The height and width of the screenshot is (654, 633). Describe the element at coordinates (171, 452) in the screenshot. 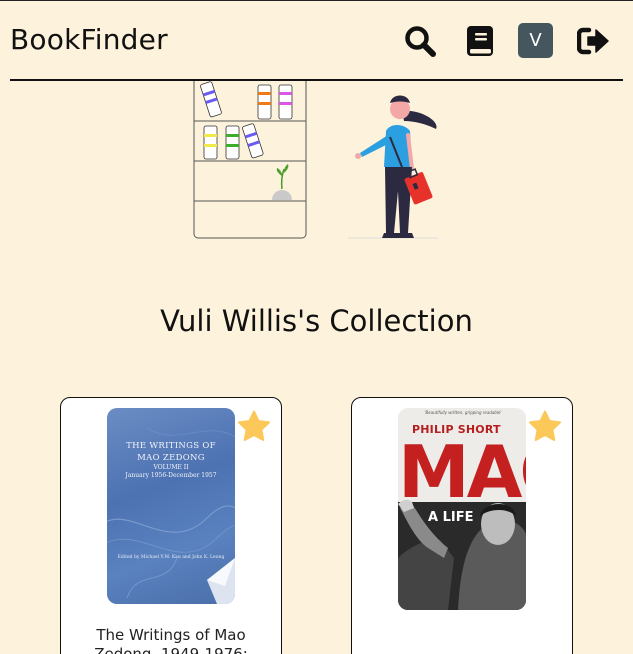

I see `cover-title: THE WRITINGS OF MAO ZEDONG` at that location.